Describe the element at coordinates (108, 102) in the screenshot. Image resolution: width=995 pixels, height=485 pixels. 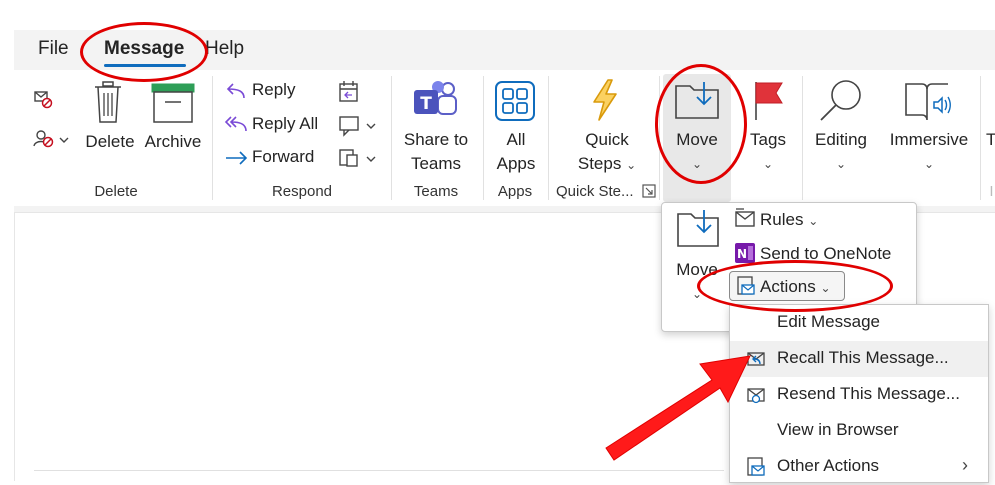
I see `delete-icon` at that location.